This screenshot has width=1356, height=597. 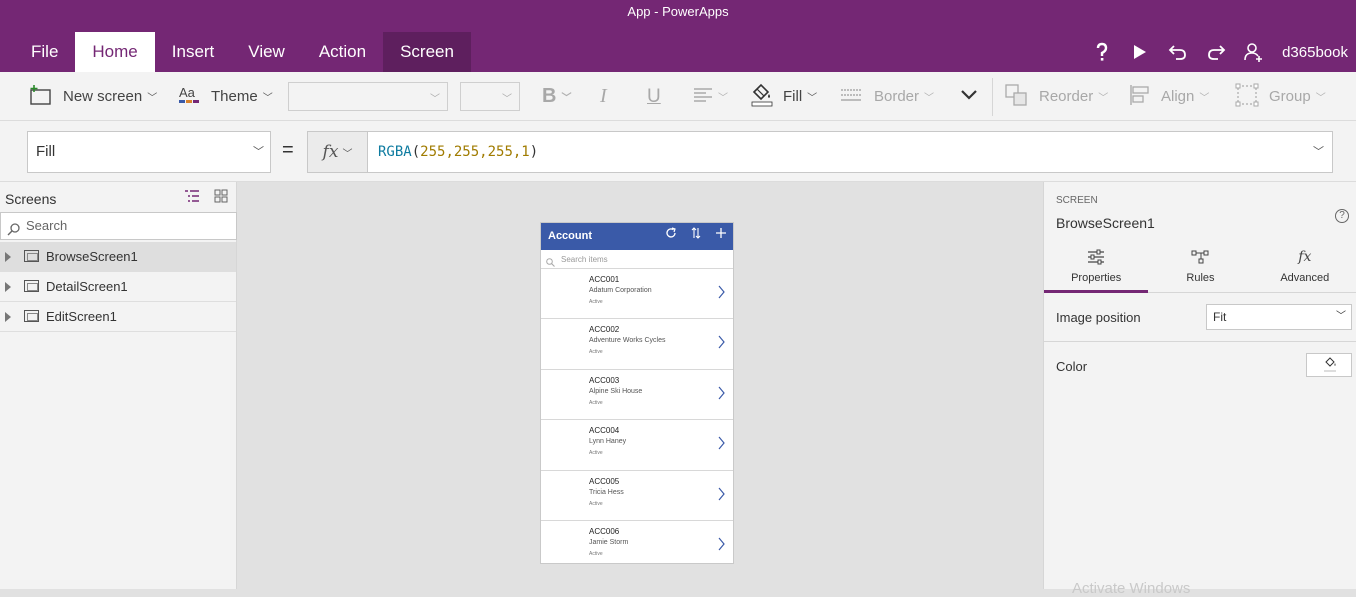 I want to click on tab-properties: Properties, so click(x=1096, y=267).